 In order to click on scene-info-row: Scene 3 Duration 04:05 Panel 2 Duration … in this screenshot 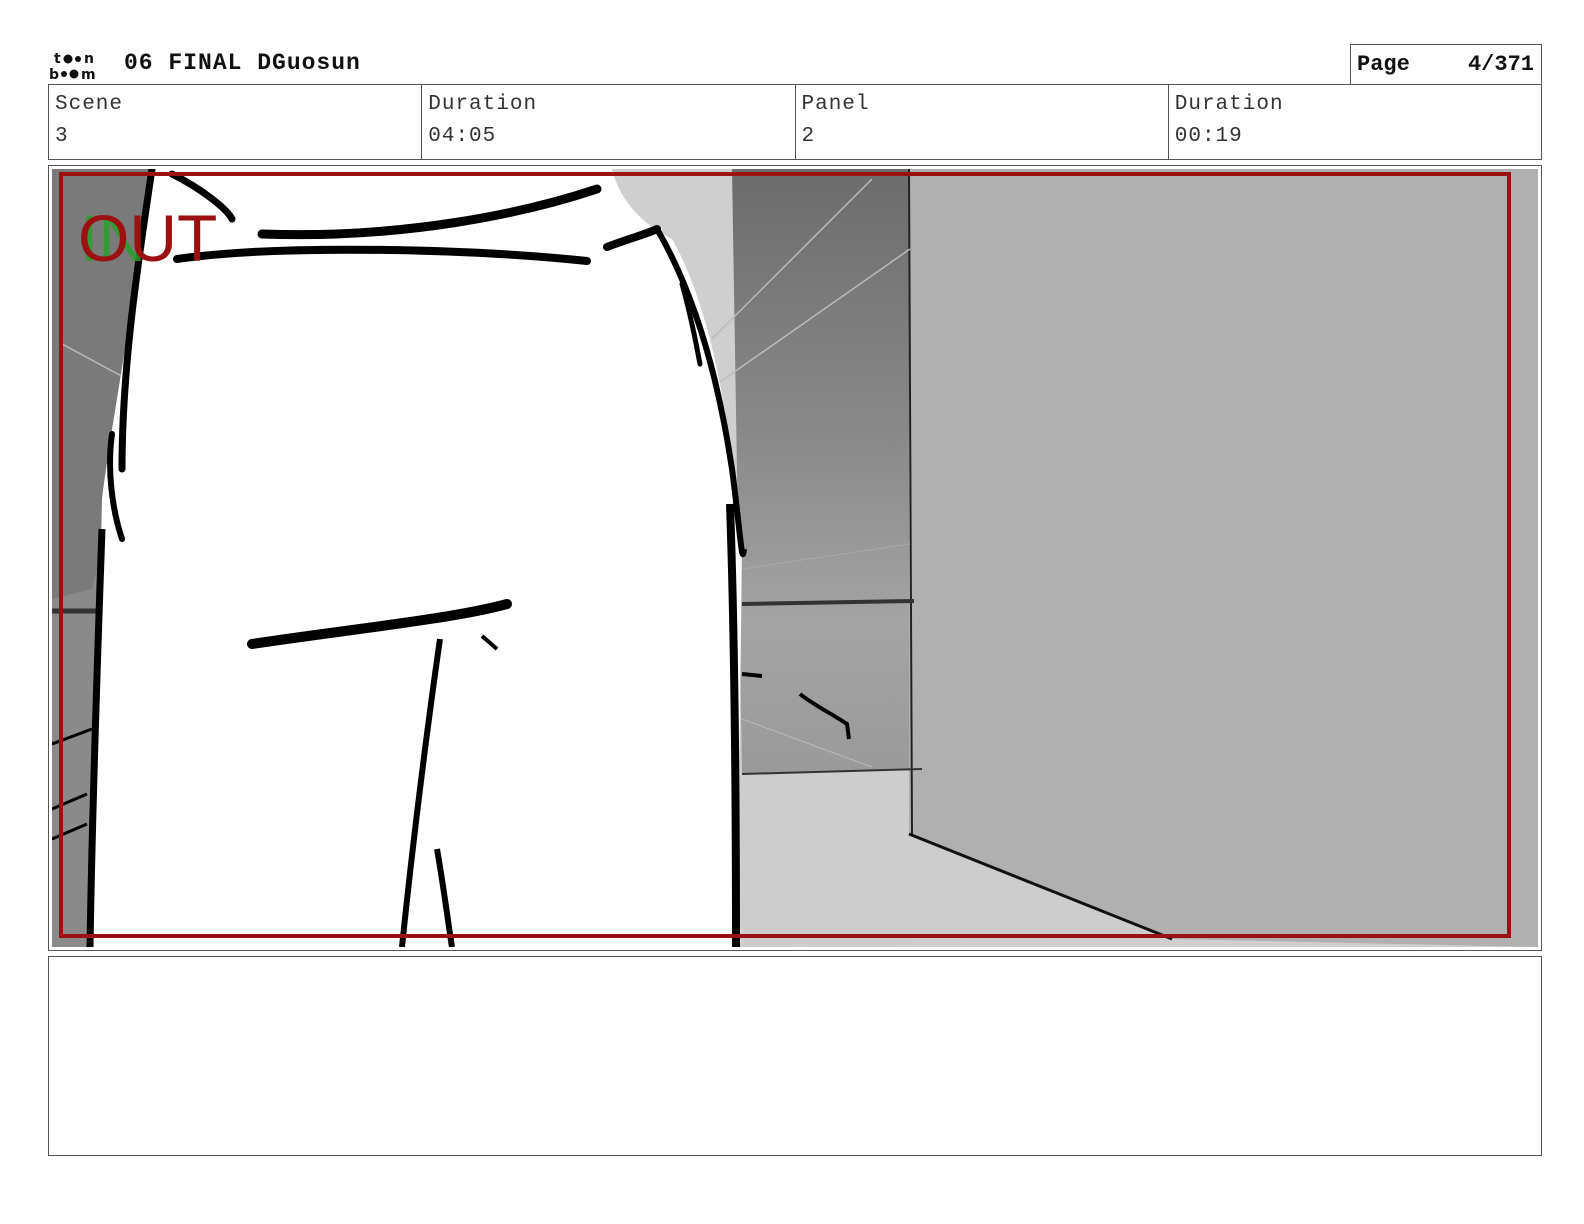, I will do `click(795, 122)`.